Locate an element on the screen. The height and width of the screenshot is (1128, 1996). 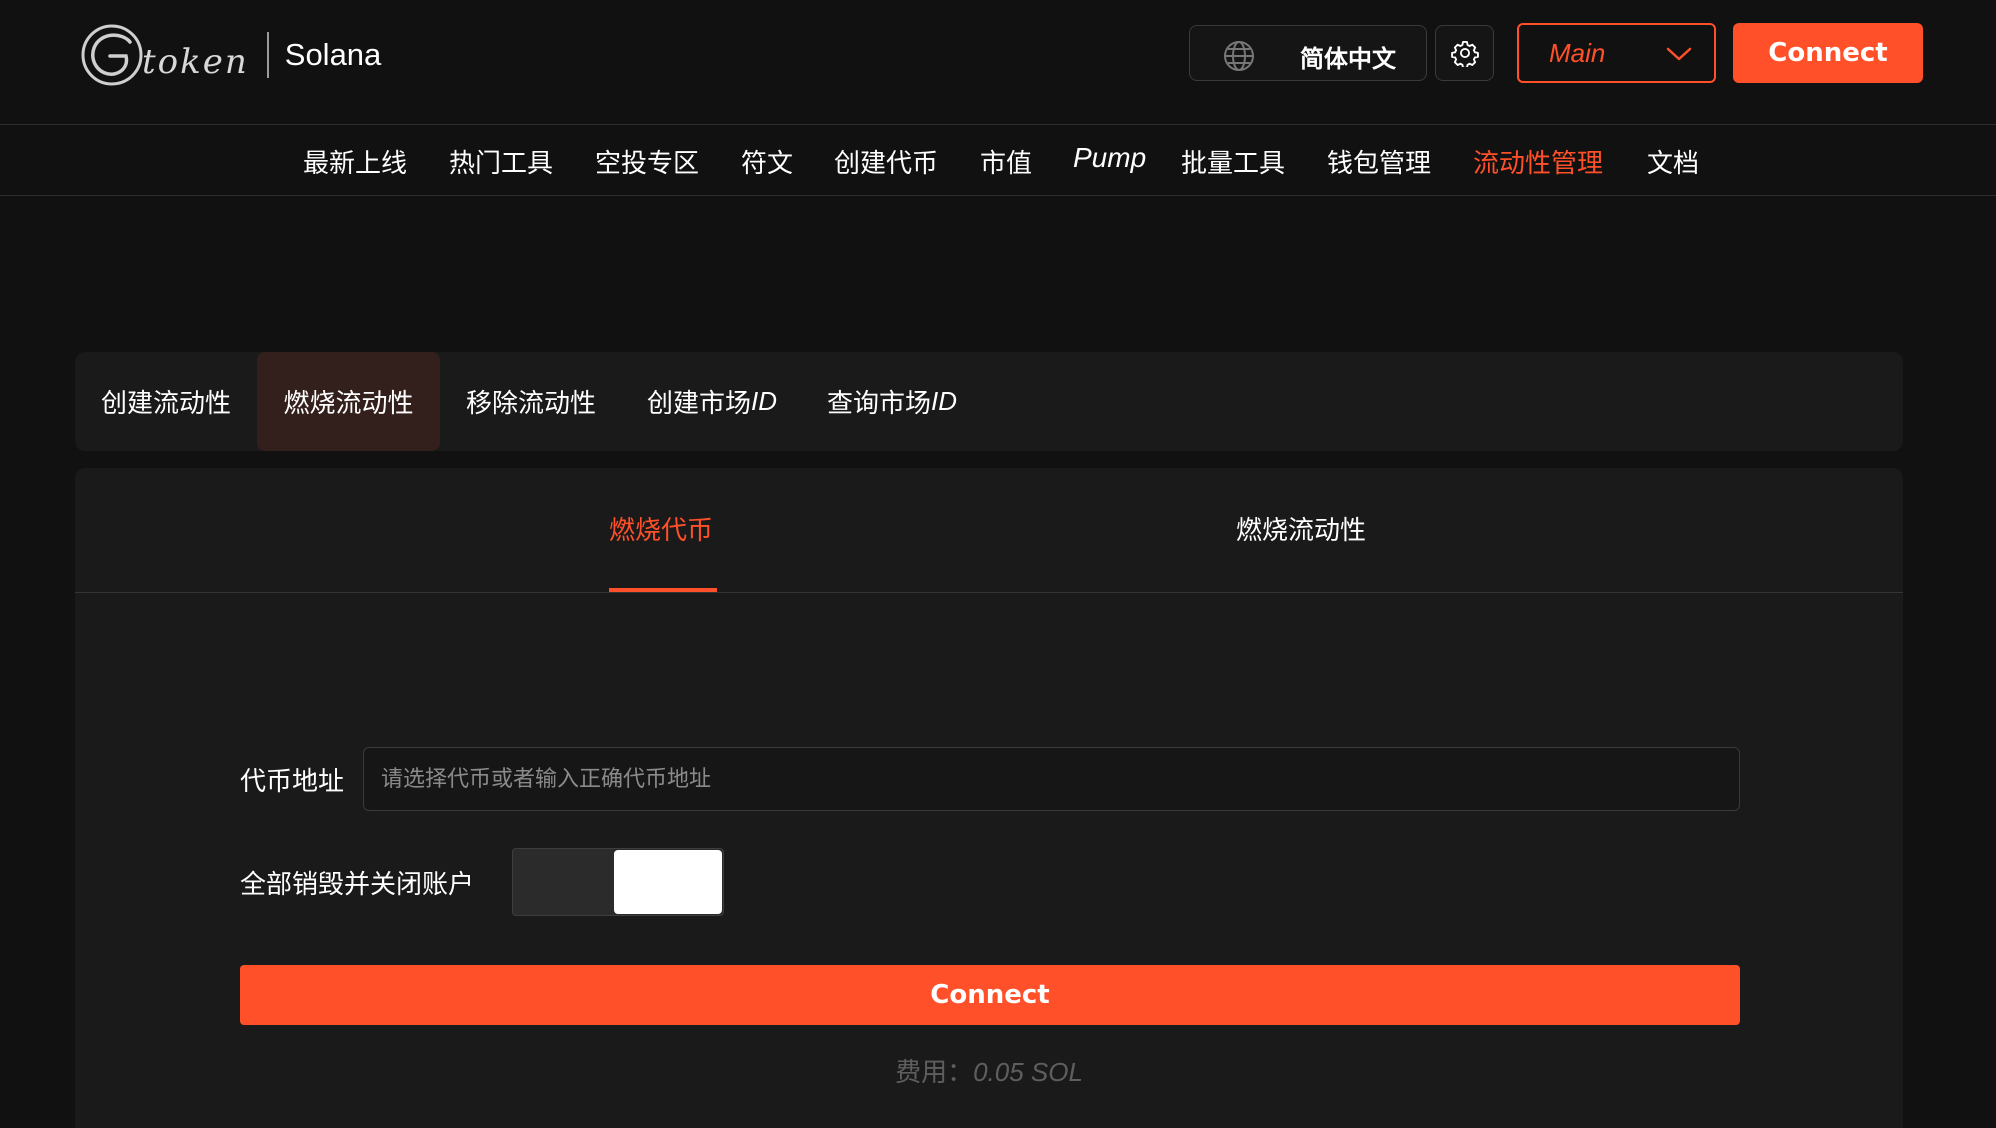
toggle-knob is located at coordinates (668, 882).